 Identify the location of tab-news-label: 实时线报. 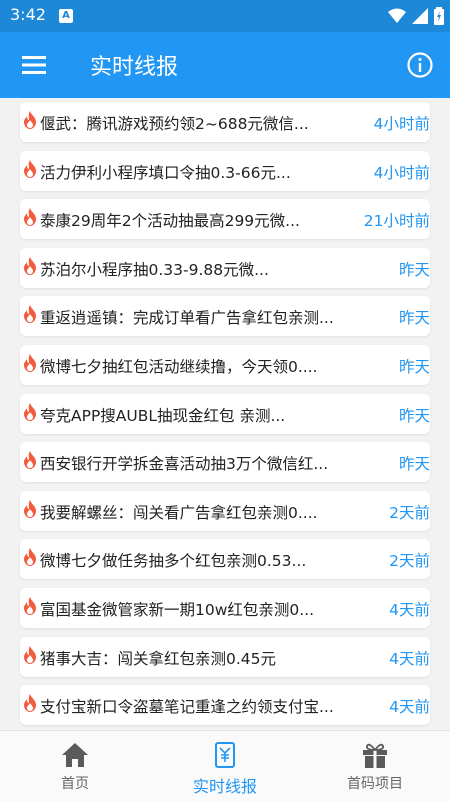
(224, 786).